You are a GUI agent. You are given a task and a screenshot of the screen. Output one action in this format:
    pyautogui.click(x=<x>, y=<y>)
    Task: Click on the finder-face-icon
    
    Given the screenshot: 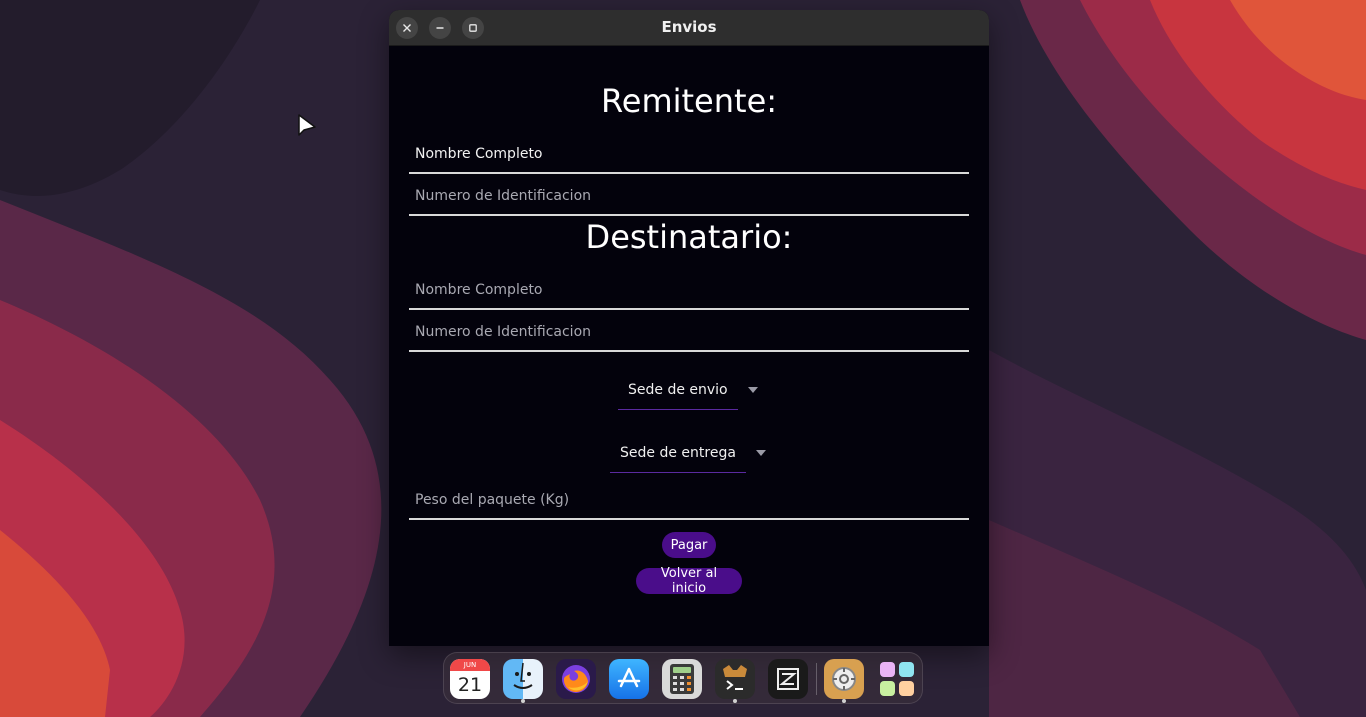 What is the action you would take?
    pyautogui.click(x=523, y=675)
    